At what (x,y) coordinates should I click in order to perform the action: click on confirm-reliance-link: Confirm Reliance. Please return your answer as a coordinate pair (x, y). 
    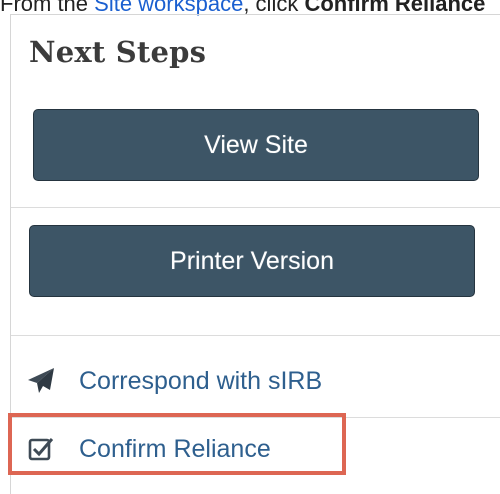
    Looking at the image, I should click on (148, 449).